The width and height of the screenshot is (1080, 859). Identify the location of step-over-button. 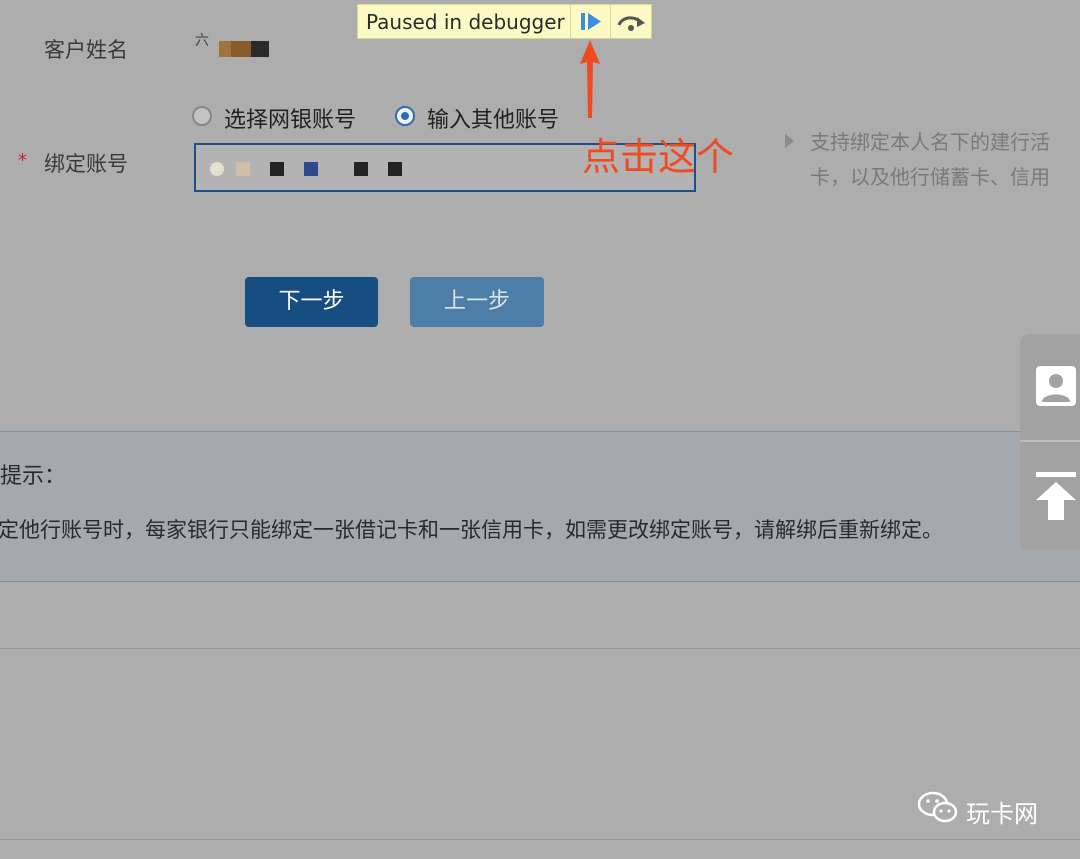
(630, 21).